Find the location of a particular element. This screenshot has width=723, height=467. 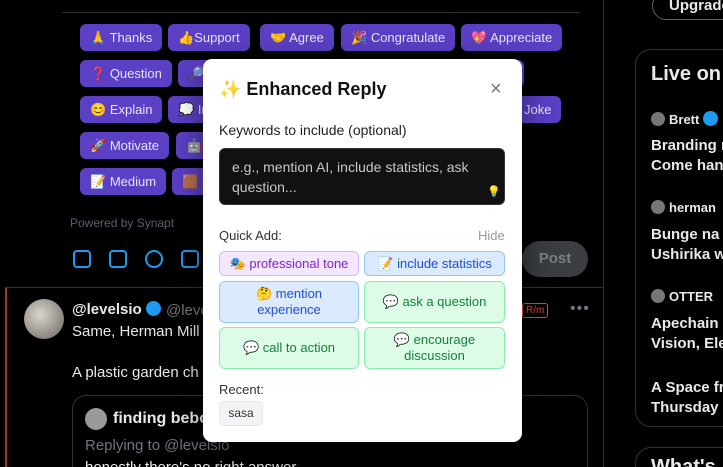

gif-icon is located at coordinates (118, 259).